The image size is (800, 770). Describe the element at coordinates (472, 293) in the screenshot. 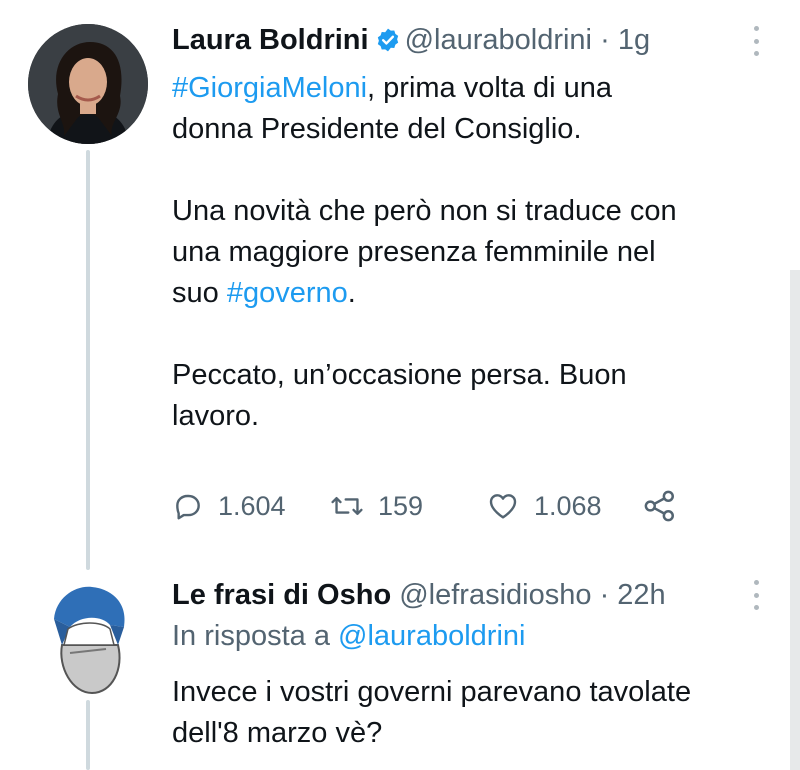

I see `text-line: suo #governo.` at that location.